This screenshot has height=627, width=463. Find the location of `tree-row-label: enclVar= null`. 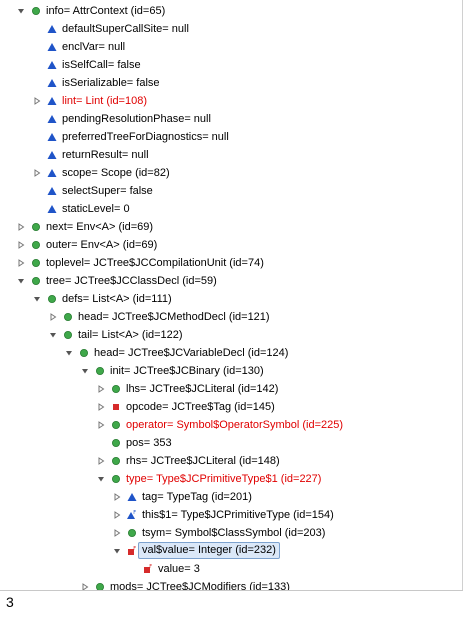

tree-row-label: enclVar= null is located at coordinates (94, 47).